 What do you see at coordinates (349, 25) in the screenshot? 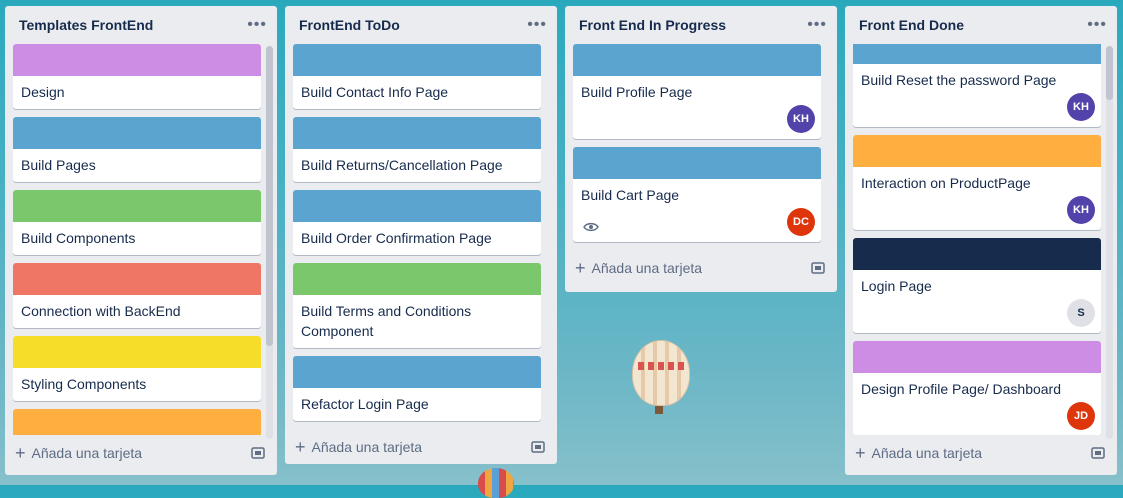
I see `list-title: FrontEnd ToDo` at bounding box center [349, 25].